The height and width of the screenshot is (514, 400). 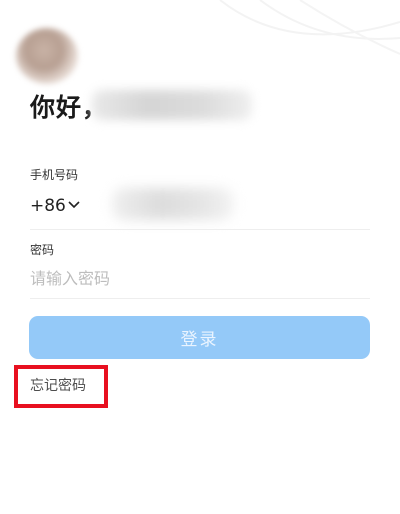 I want to click on password-label: 密码, so click(x=42, y=250).